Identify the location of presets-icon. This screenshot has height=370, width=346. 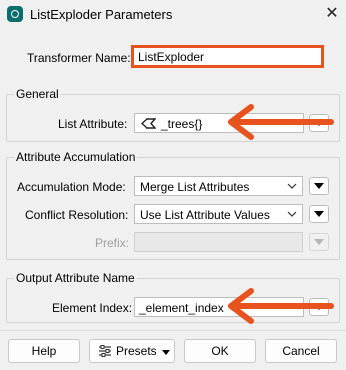
(105, 351).